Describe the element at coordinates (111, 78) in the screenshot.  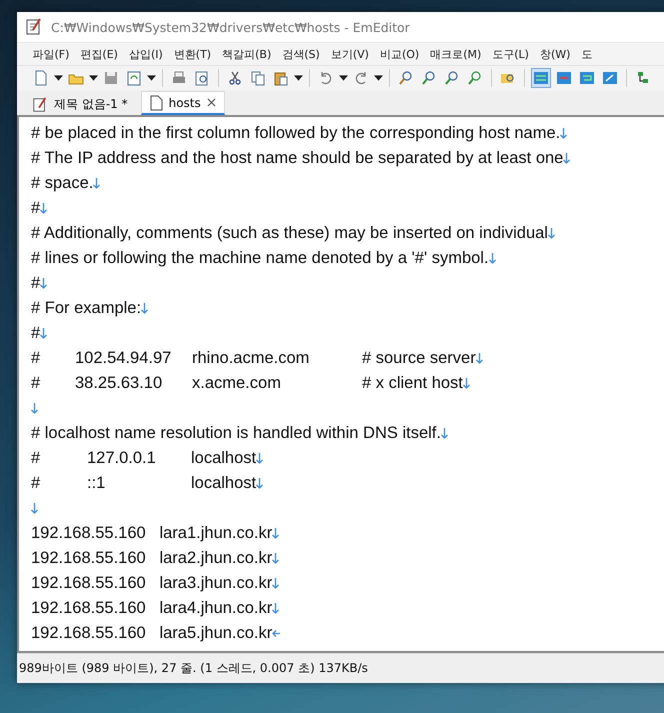
I see `save-icon` at that location.